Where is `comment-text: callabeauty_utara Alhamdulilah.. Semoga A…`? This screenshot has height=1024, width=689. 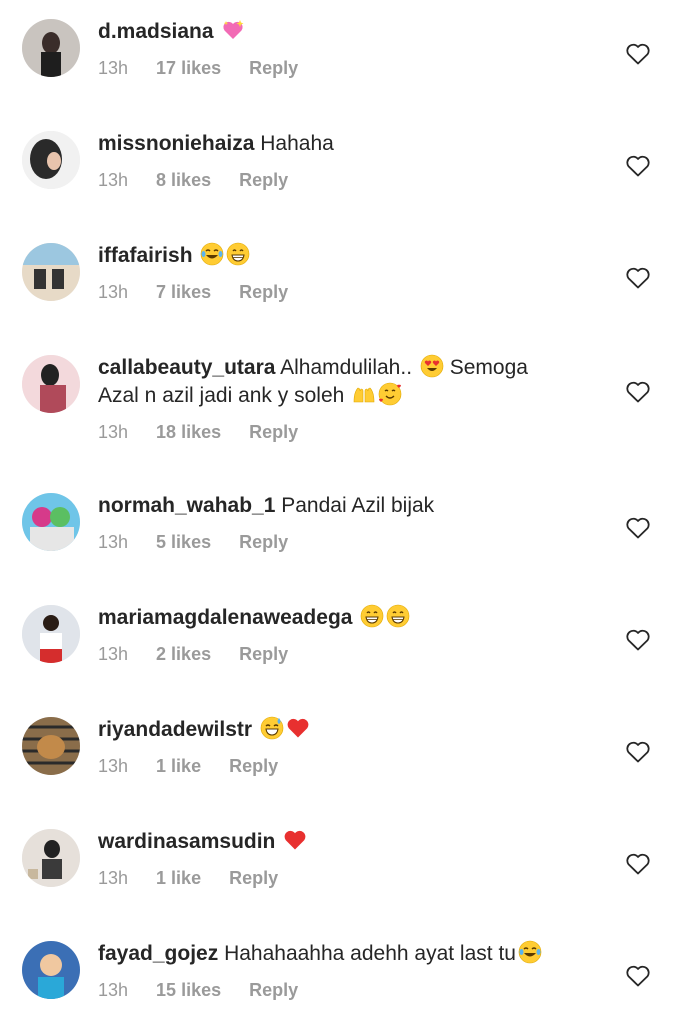
comment-text: callabeauty_utara Alhamdulilah.. Semoga A… is located at coordinates (348, 382).